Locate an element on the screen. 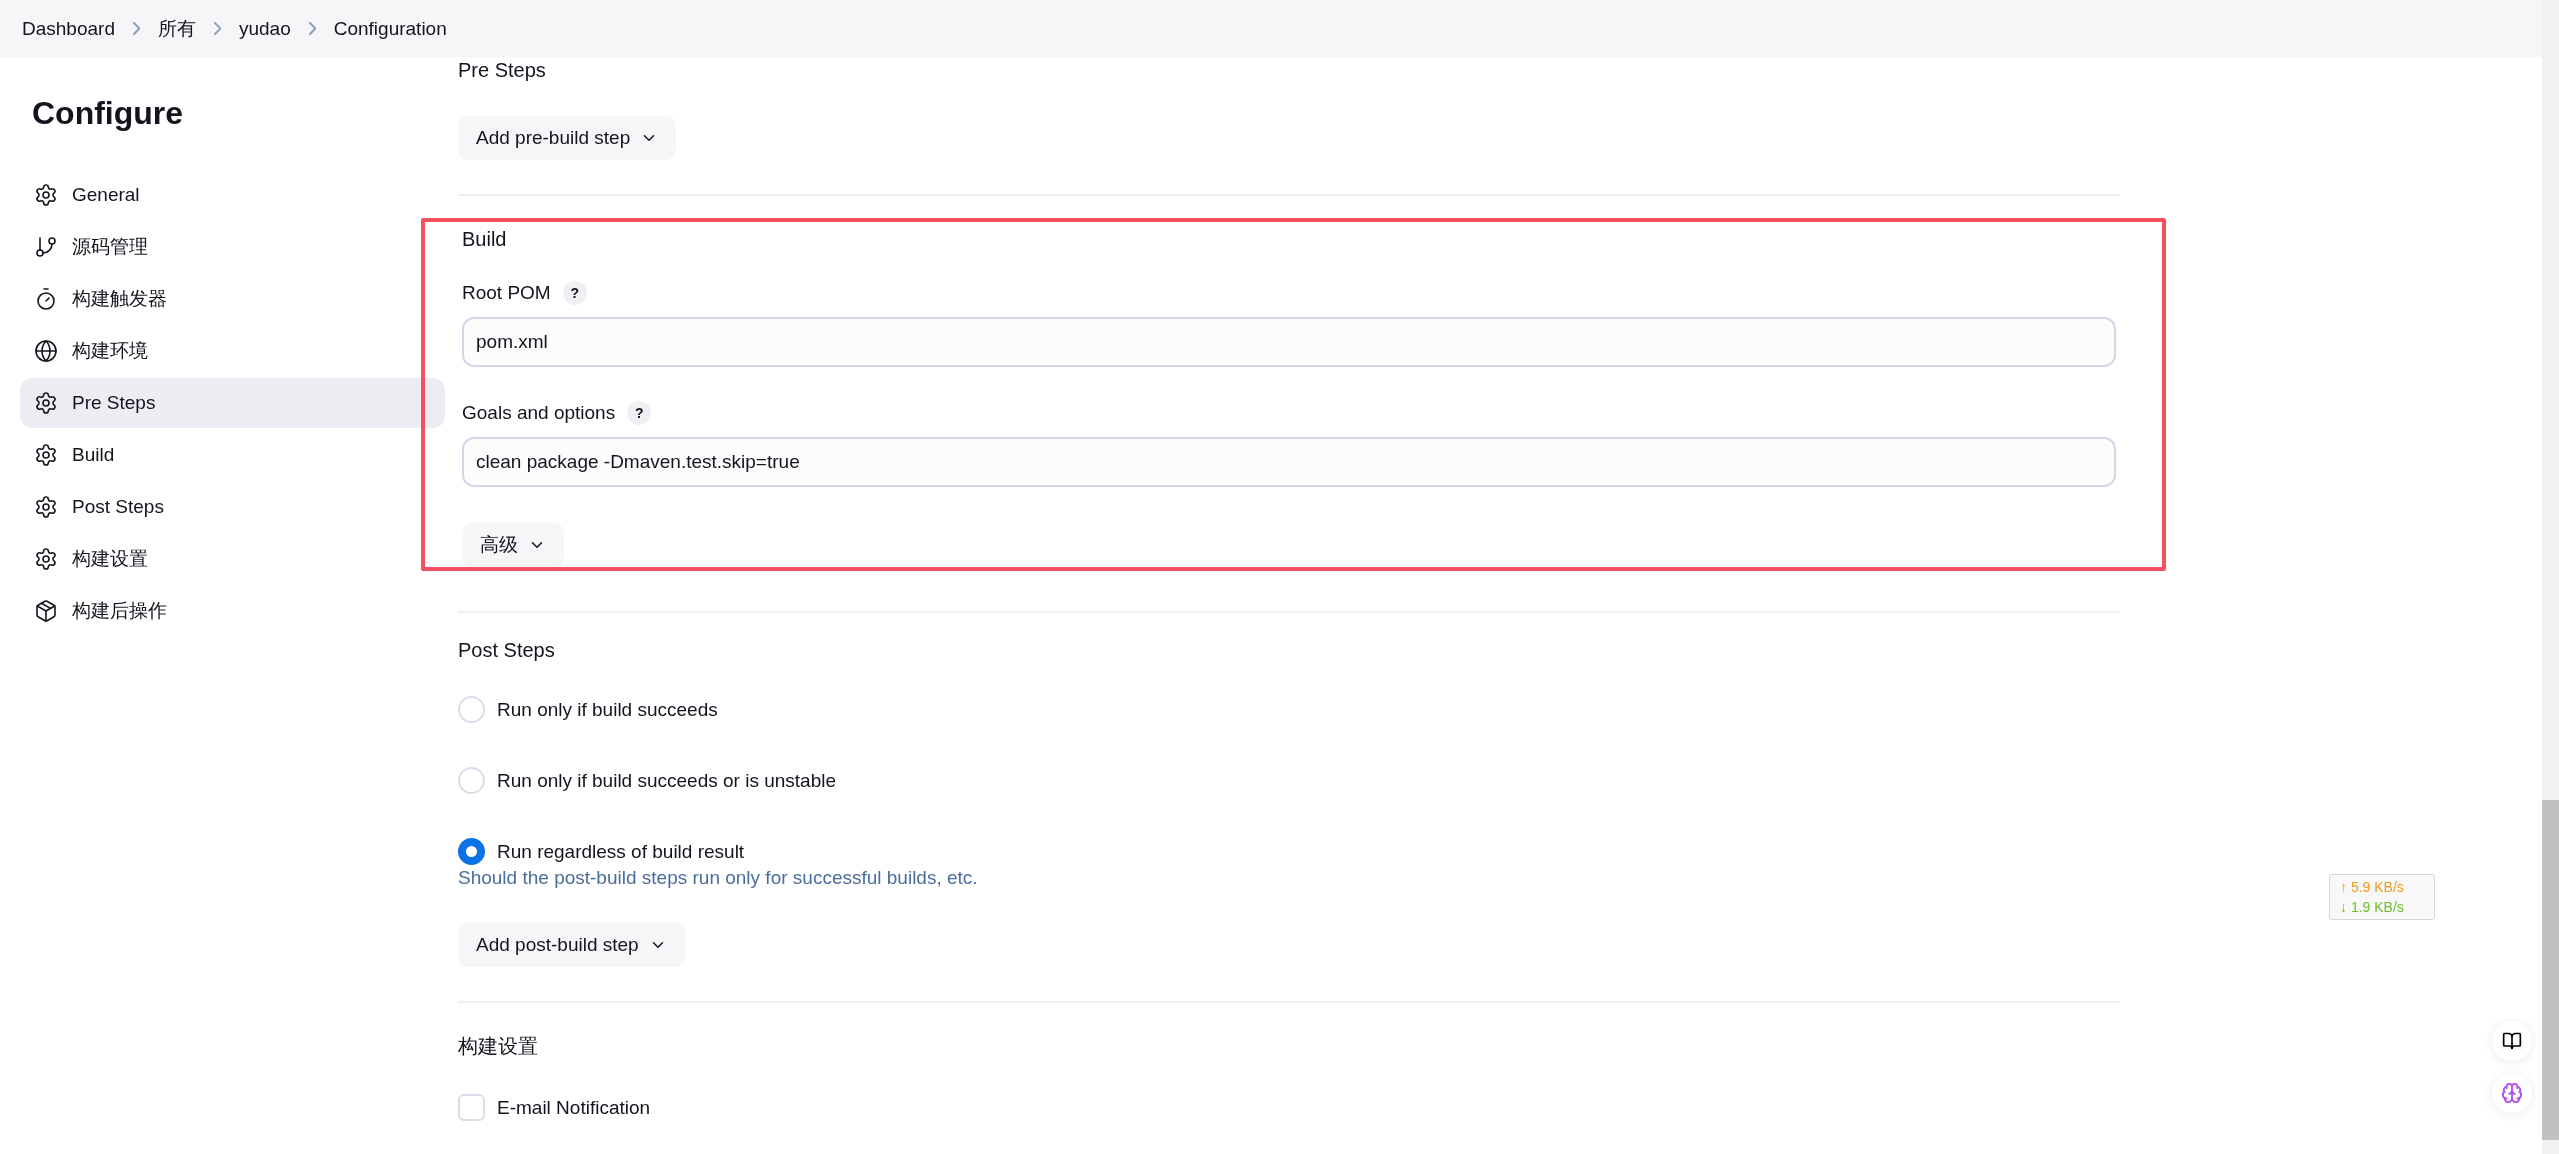 The height and width of the screenshot is (1154, 2559). book-button is located at coordinates (2512, 1041).